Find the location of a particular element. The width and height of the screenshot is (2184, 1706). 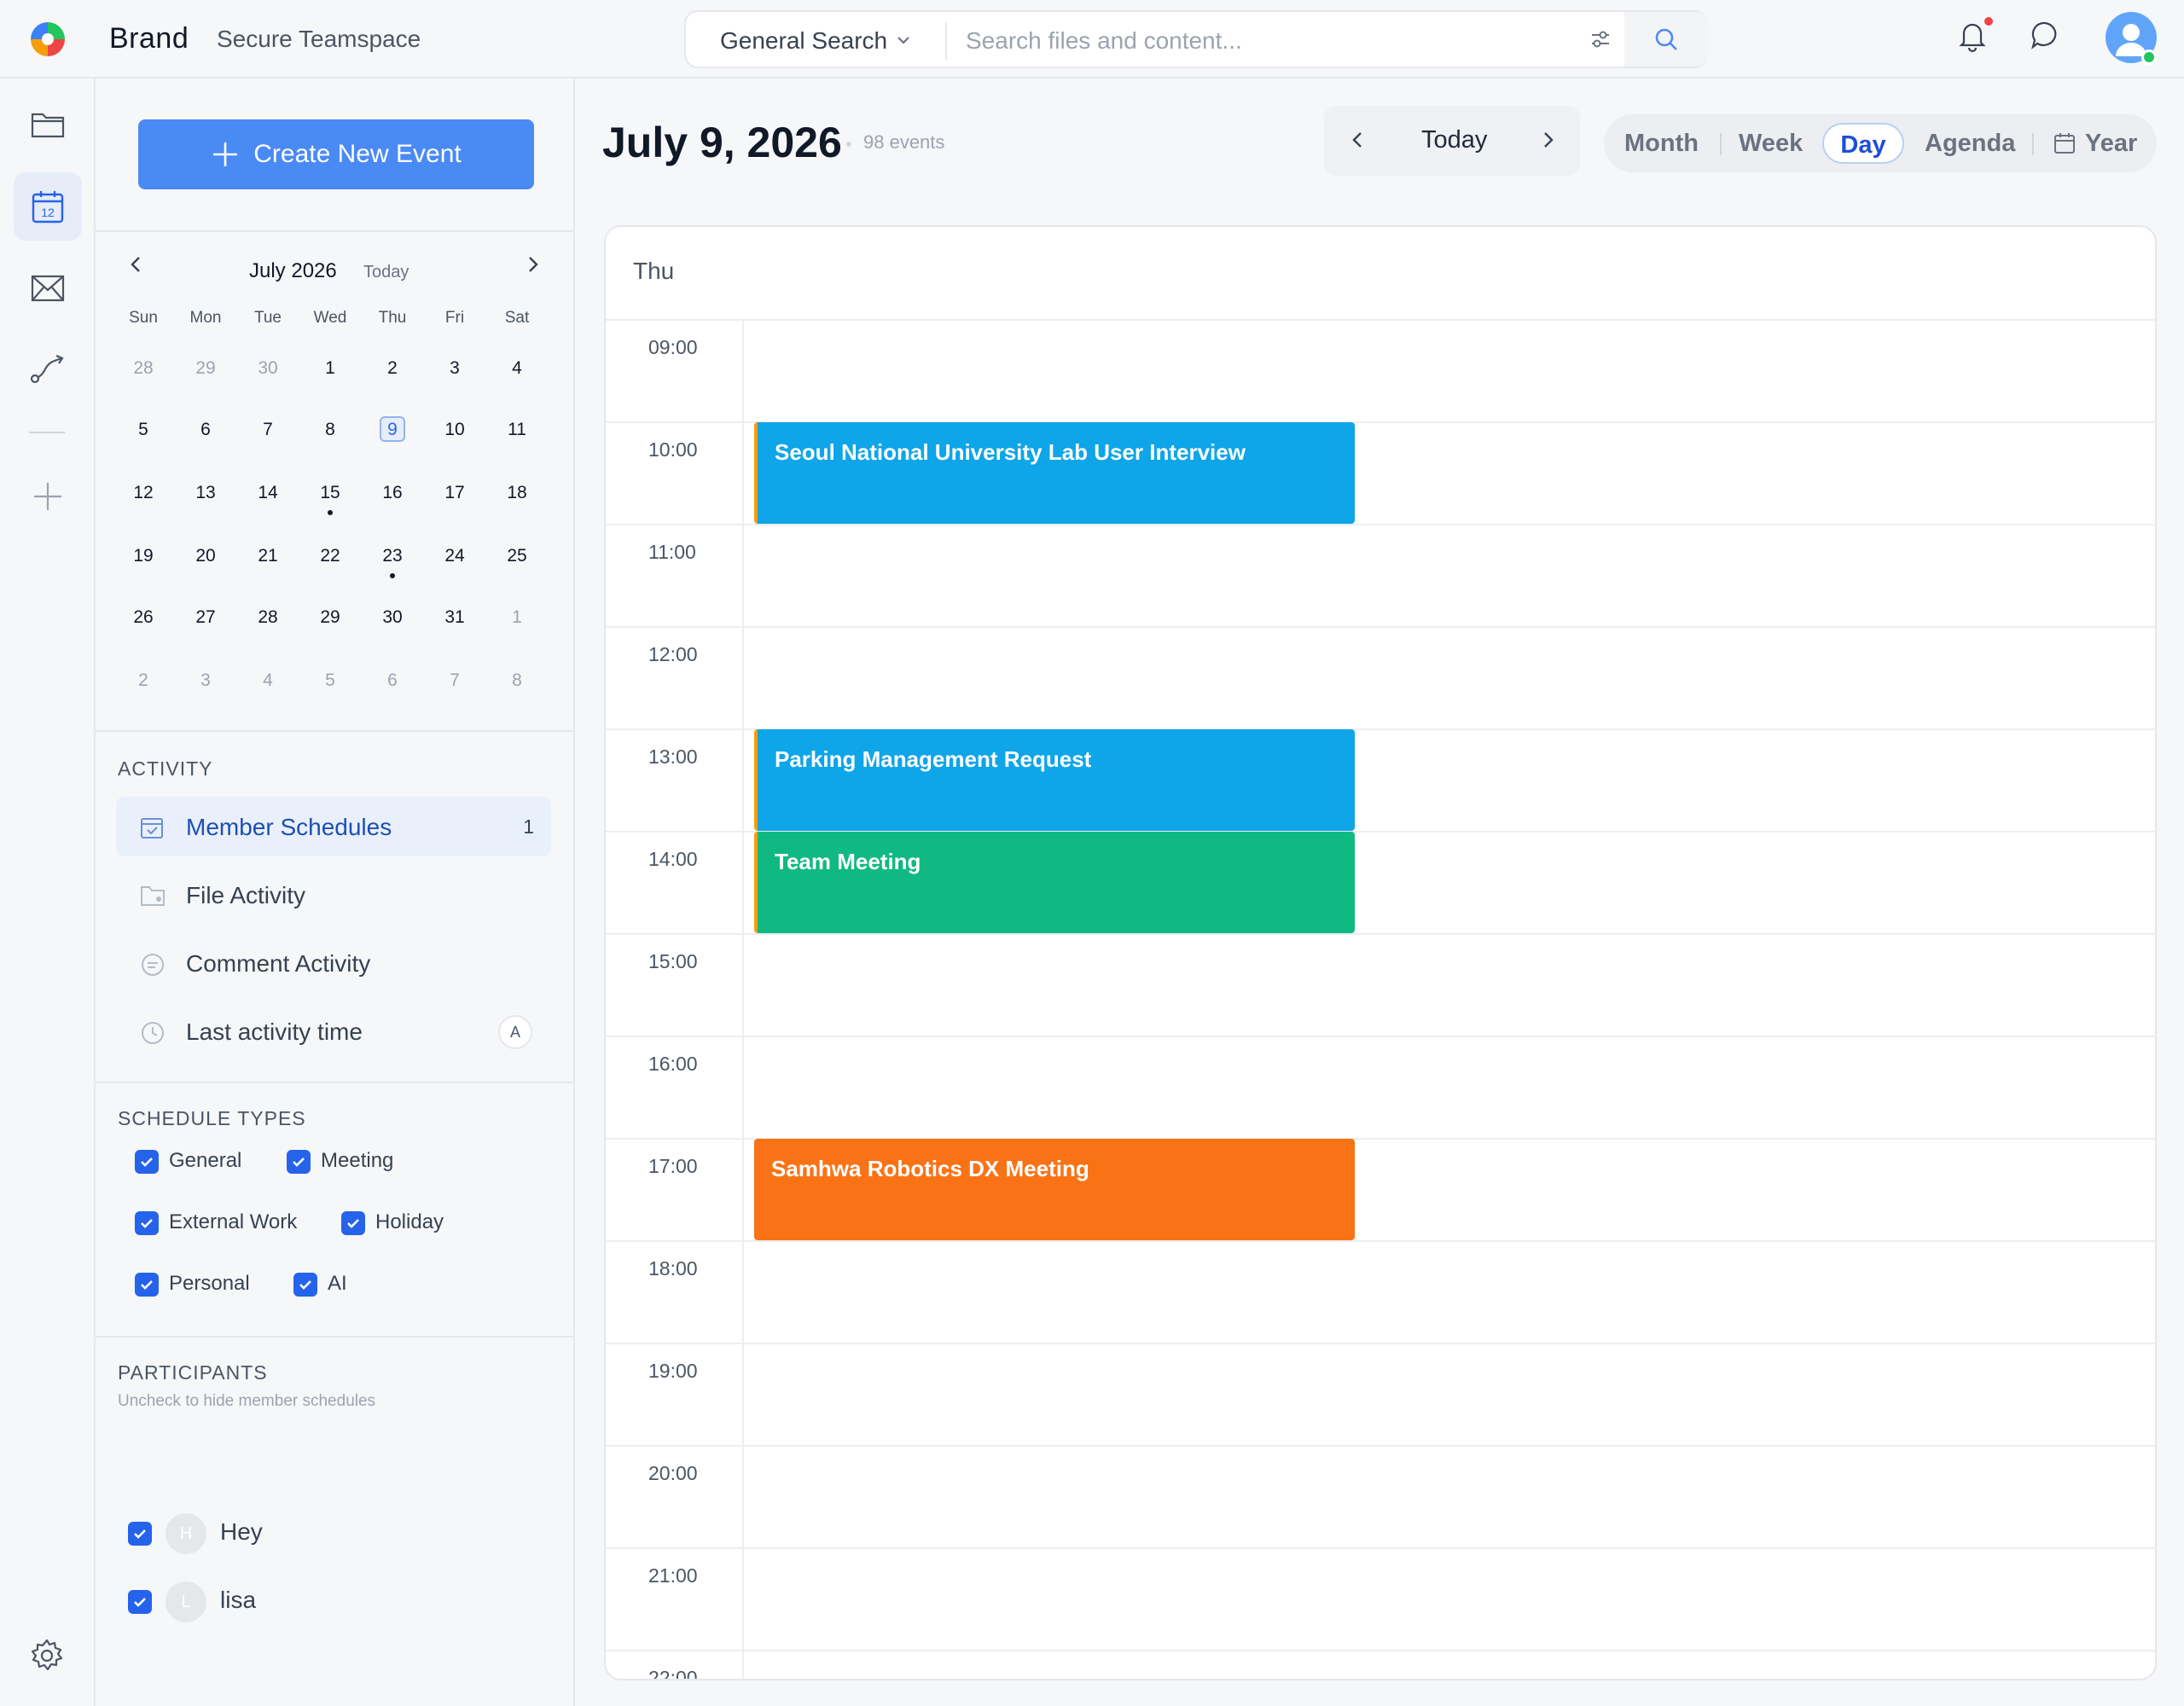

search-scope-dropdown: General Search is located at coordinates (804, 41).